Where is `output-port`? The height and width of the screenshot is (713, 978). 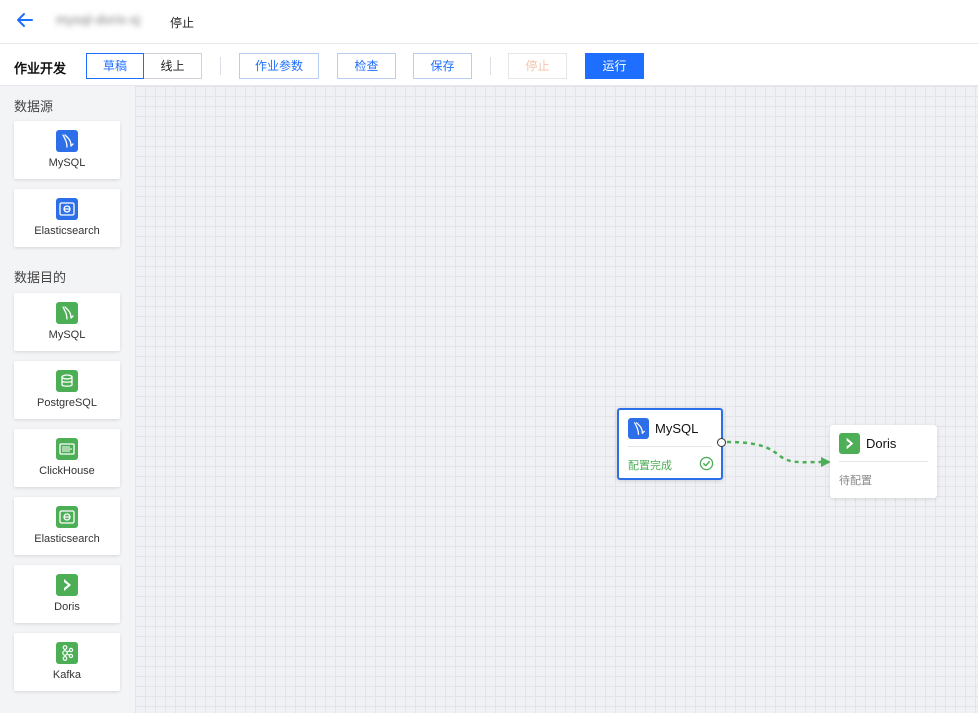
output-port is located at coordinates (721, 442).